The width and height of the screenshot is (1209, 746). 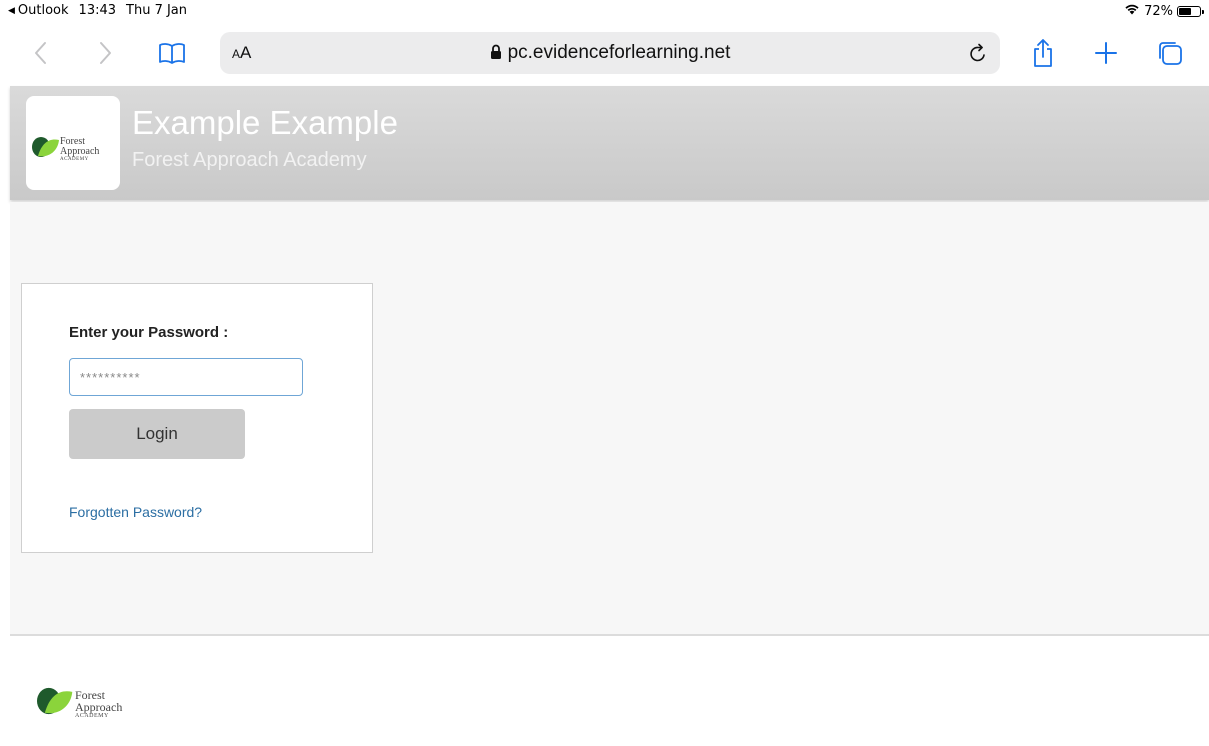 I want to click on footer-logo: Forest Approach ACADEMY, so click(x=78, y=703).